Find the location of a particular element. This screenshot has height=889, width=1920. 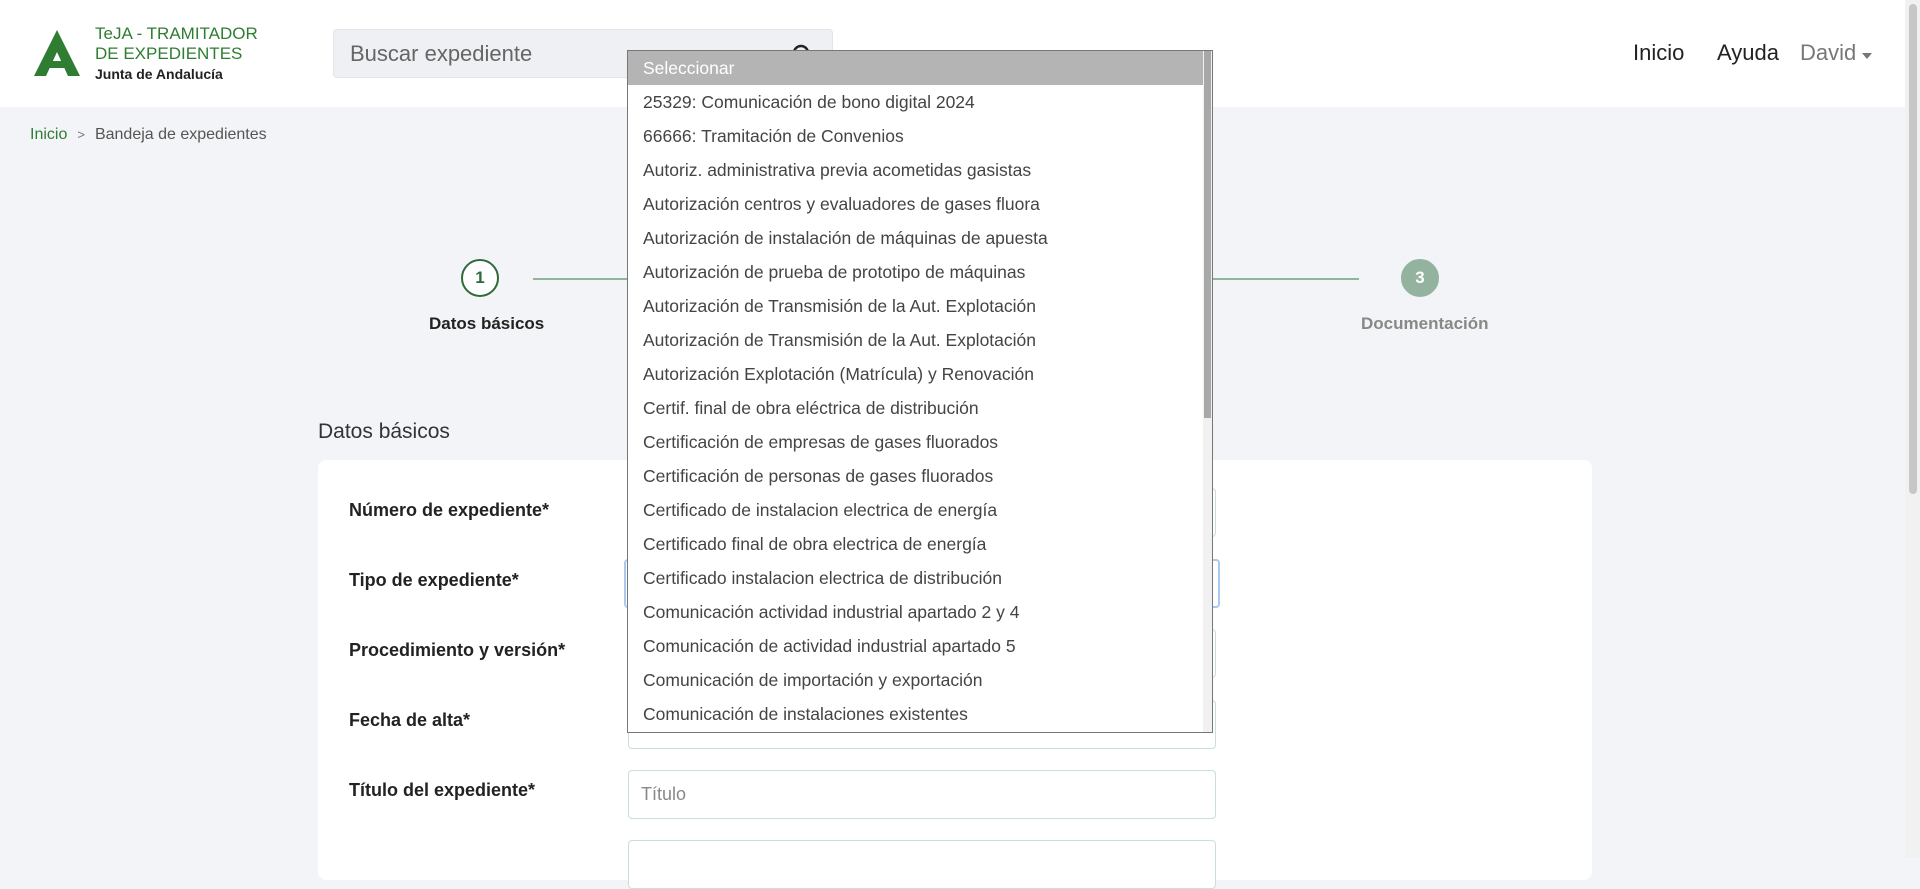

step-1-indicator: 1 is located at coordinates (480, 278).